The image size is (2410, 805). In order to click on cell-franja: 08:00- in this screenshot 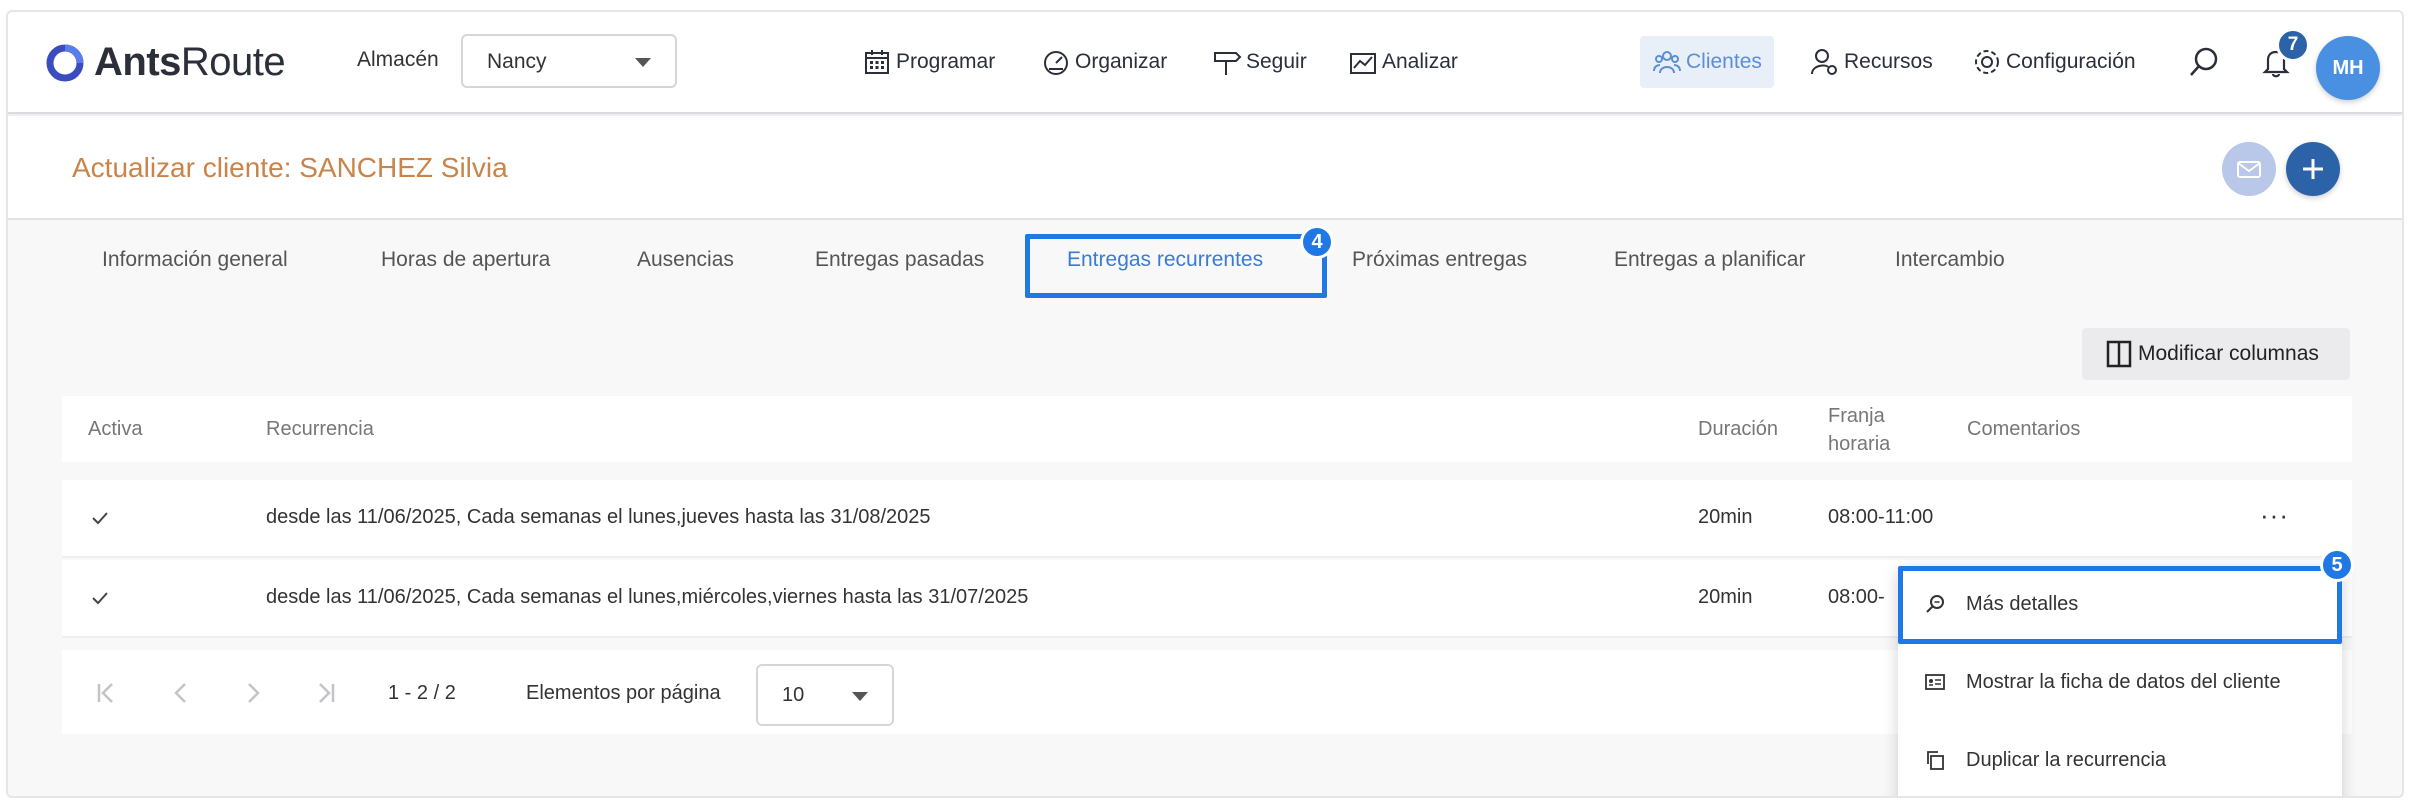, I will do `click(1856, 597)`.